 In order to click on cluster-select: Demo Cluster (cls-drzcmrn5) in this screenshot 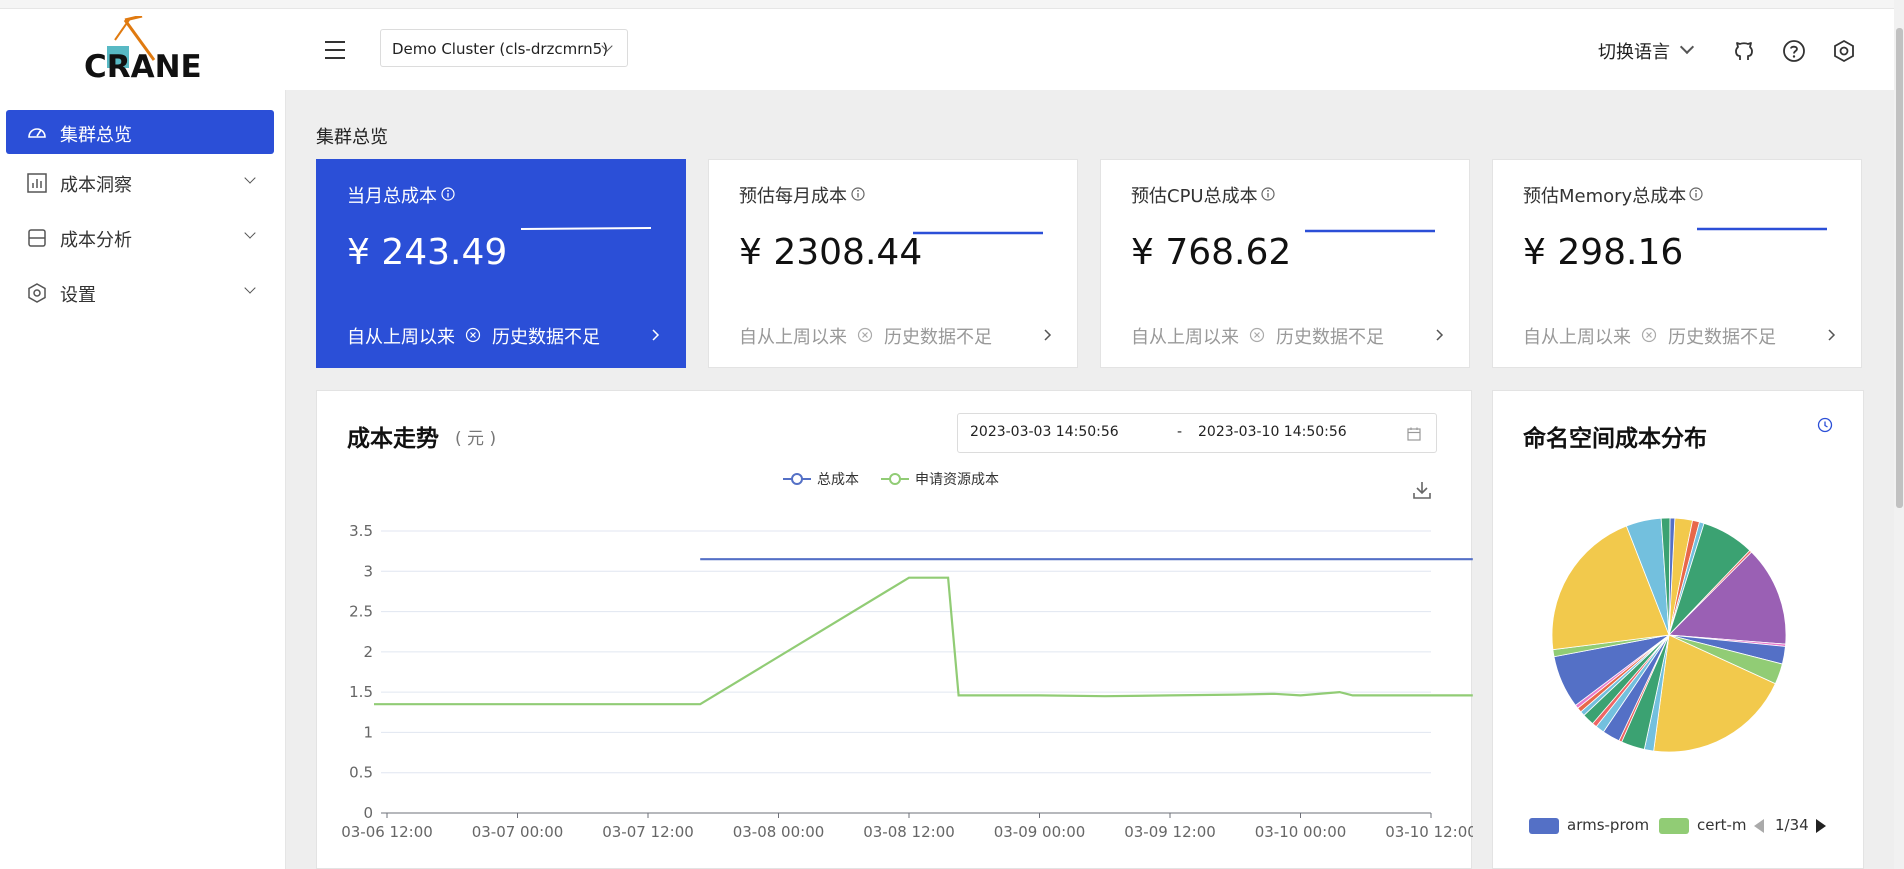, I will do `click(504, 48)`.